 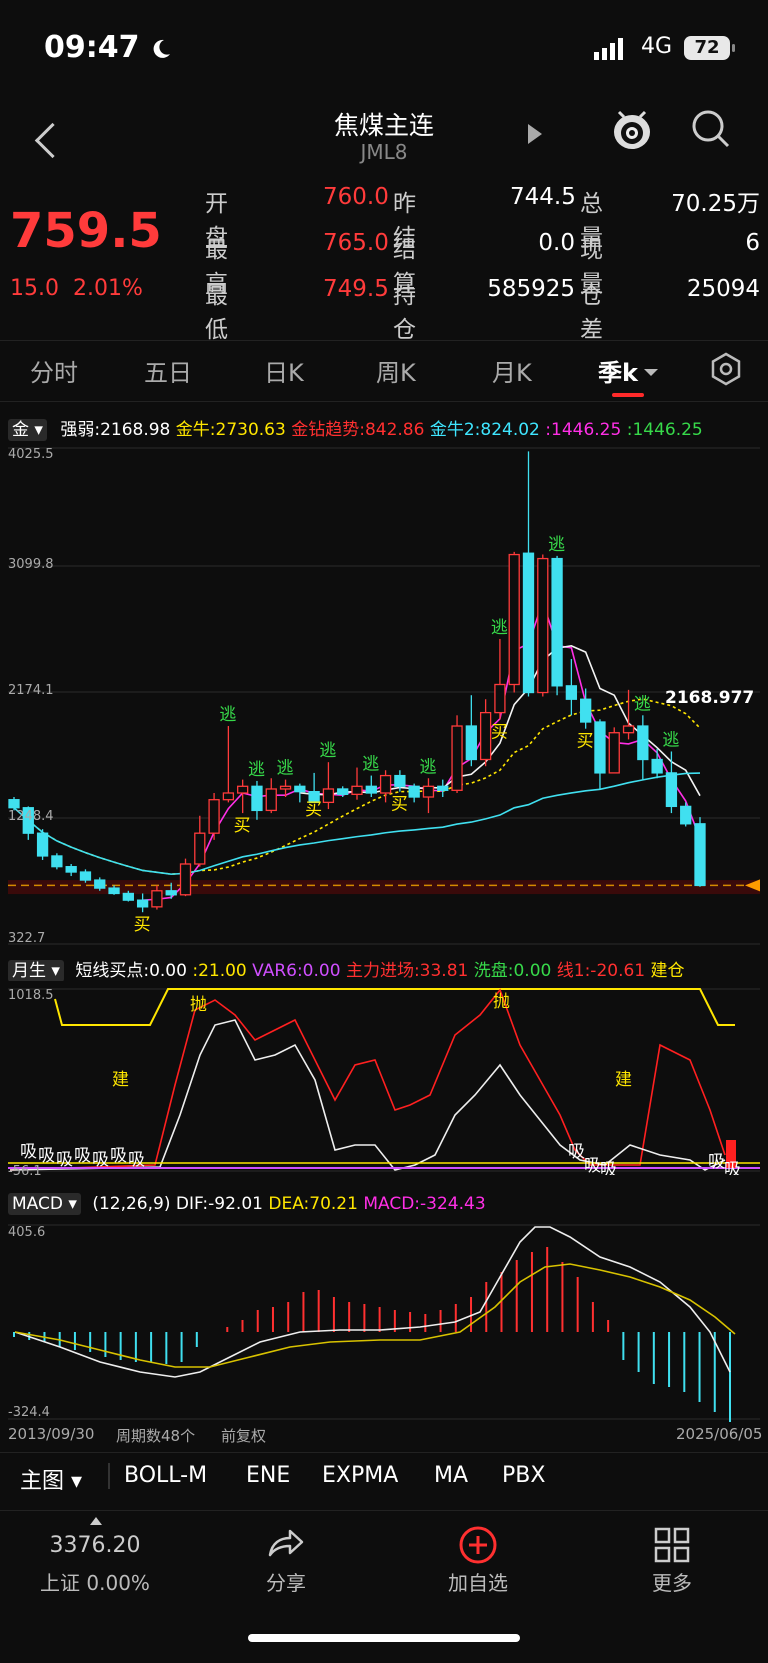 What do you see at coordinates (723, 289) in the screenshot?
I see `quote-value: 25094` at bounding box center [723, 289].